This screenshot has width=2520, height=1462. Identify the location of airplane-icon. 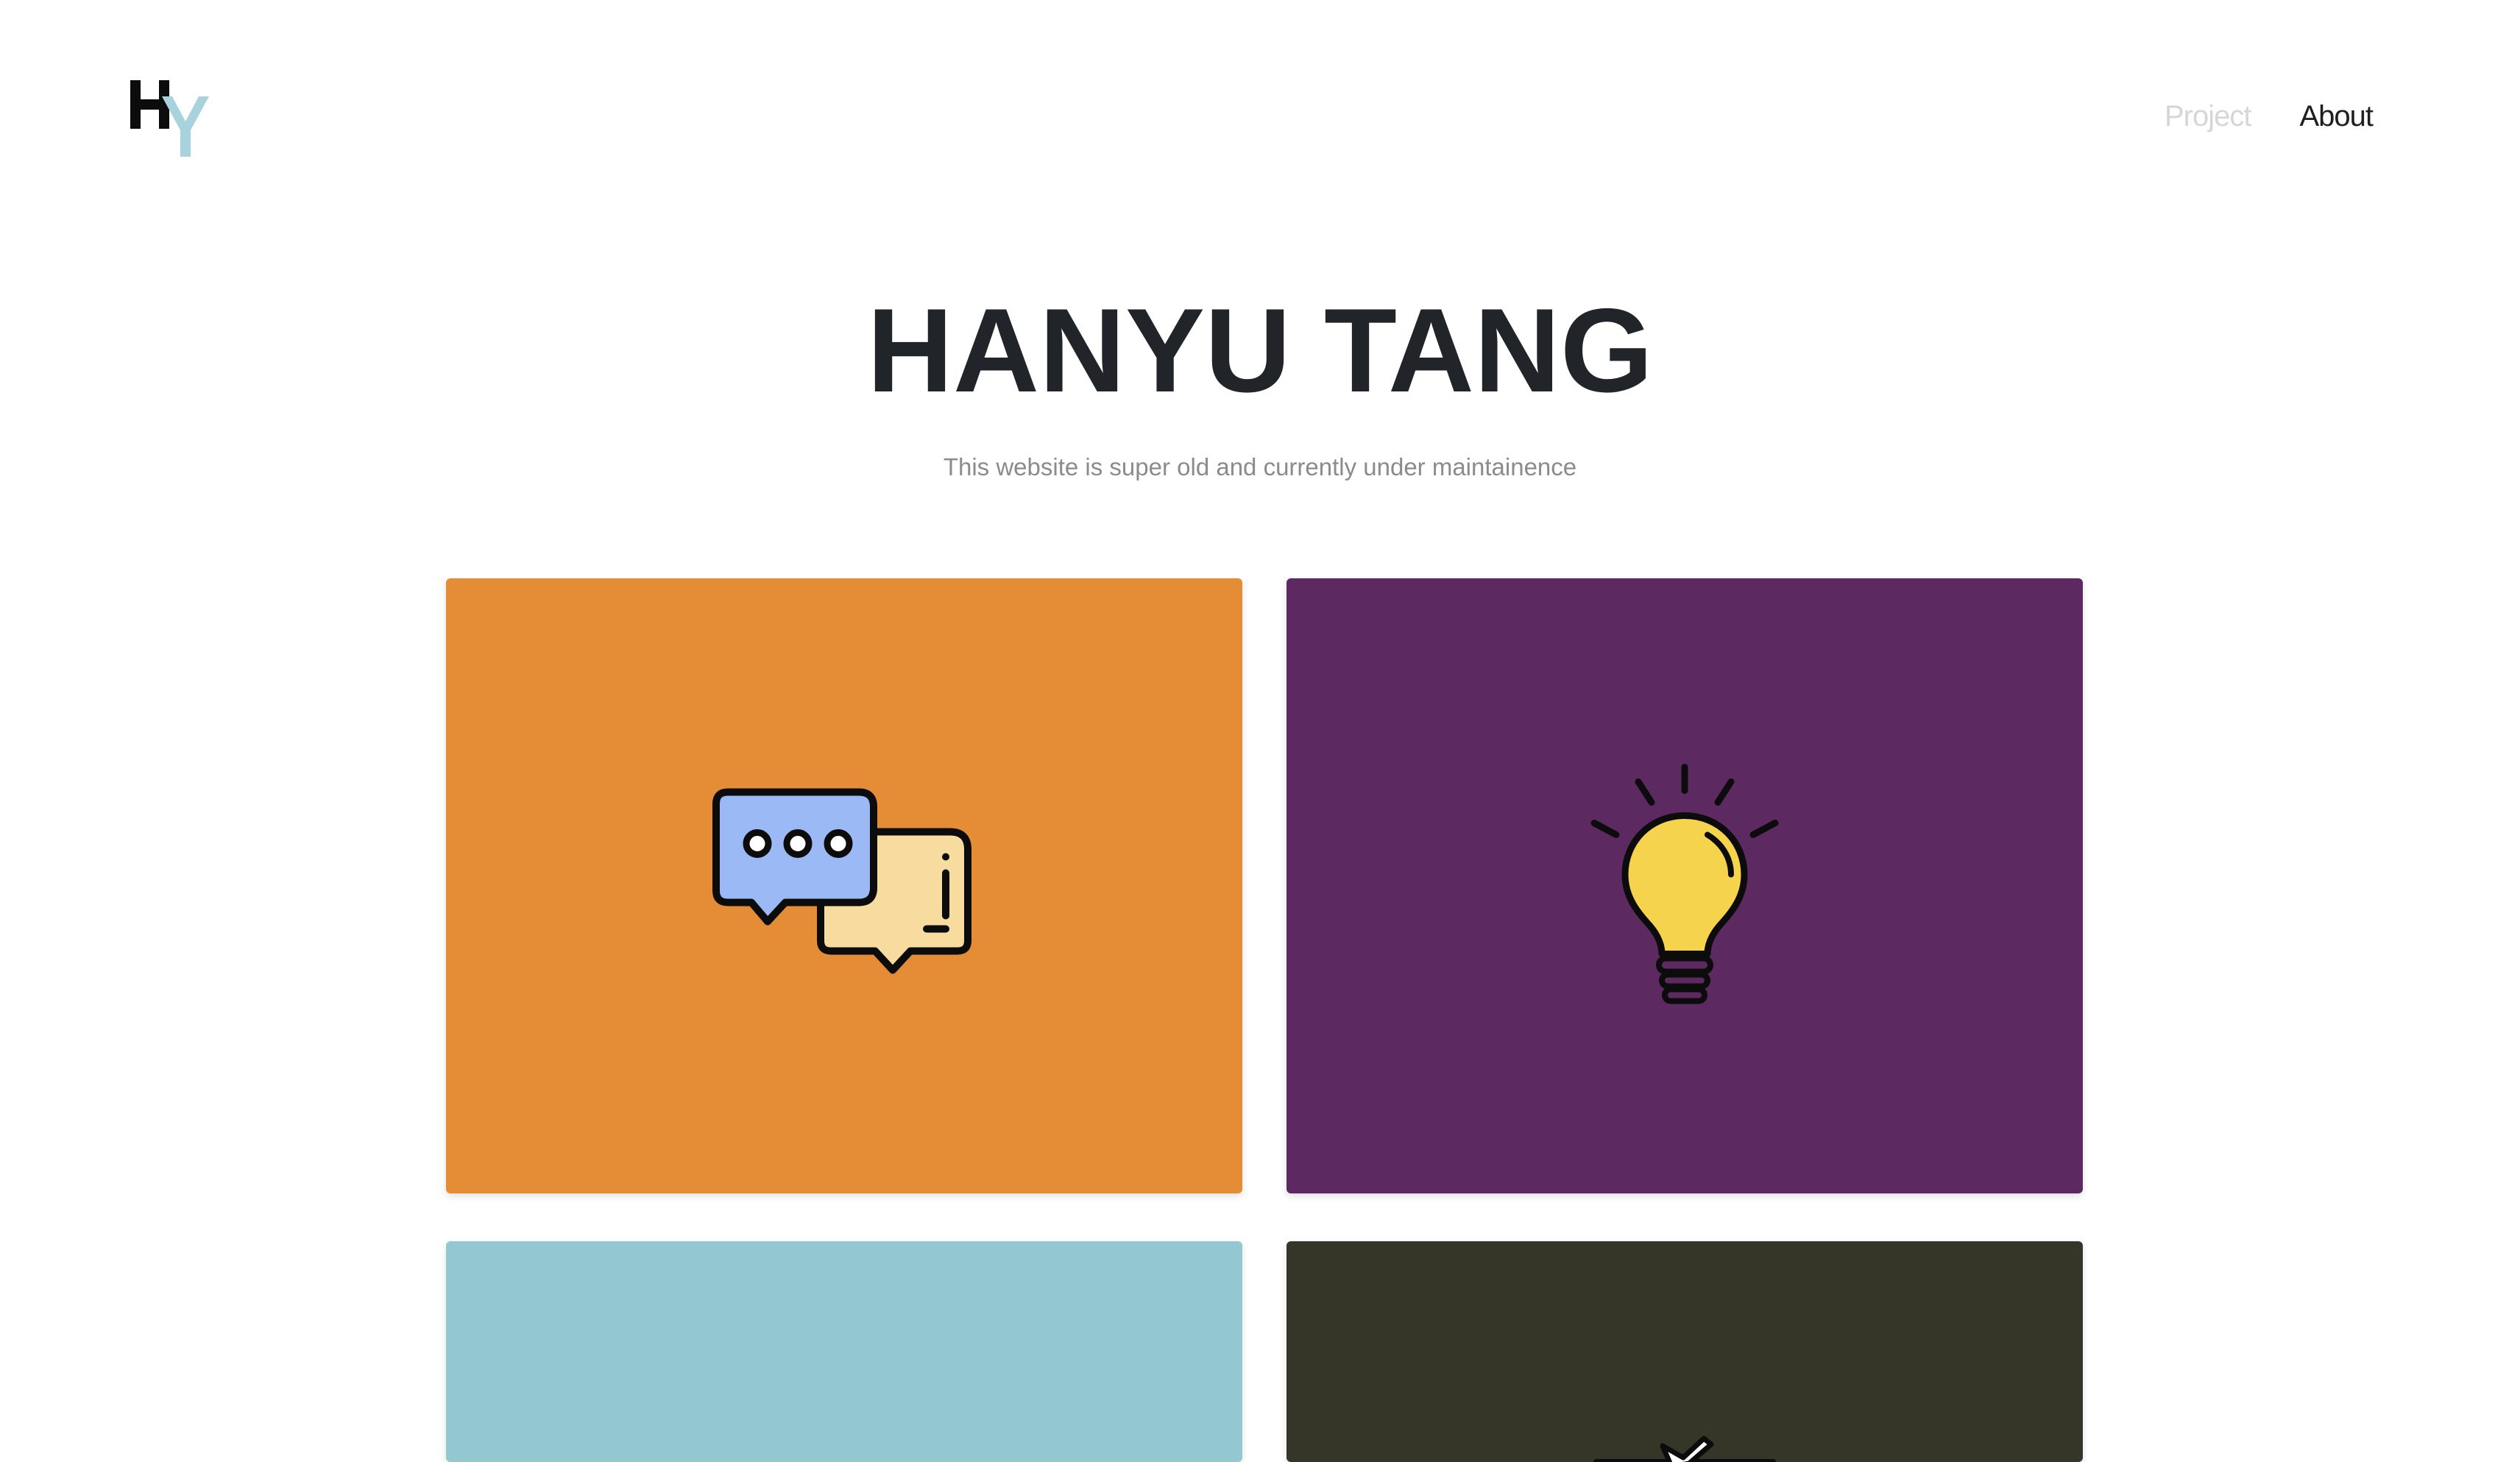
(1685, 1447).